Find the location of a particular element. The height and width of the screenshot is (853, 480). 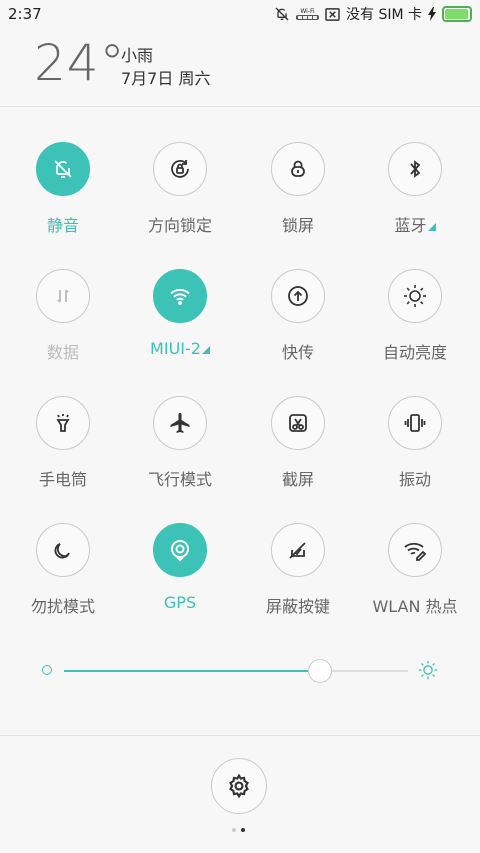

toggle-hotspot: WLAN 热点 is located at coordinates (415, 576).